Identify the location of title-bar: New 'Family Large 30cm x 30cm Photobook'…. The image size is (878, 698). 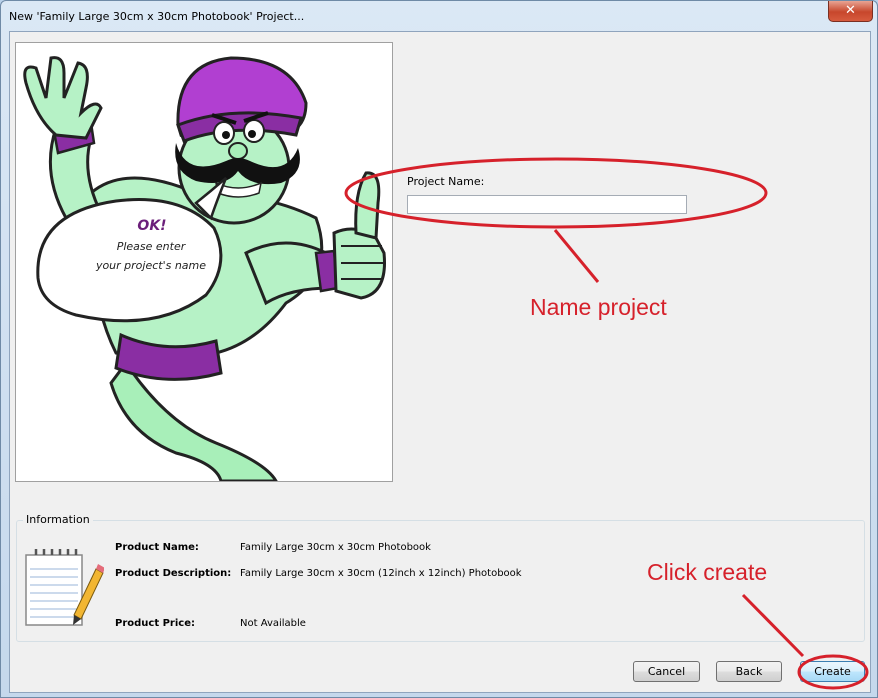
(439, 16).